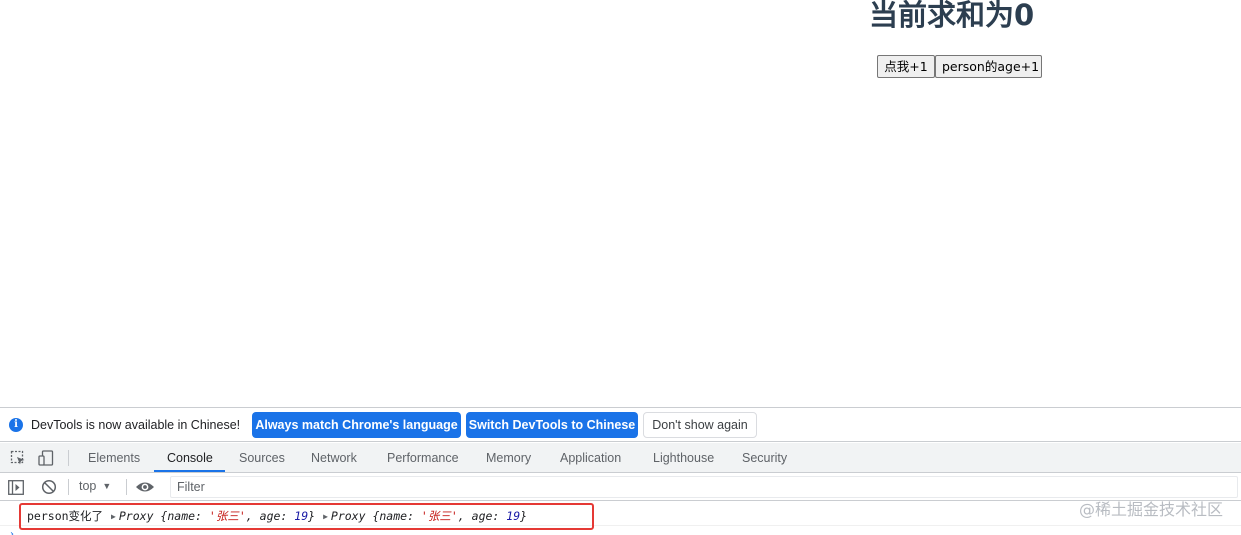  Describe the element at coordinates (988, 66) in the screenshot. I see `age-increment-button: person的age+1` at that location.